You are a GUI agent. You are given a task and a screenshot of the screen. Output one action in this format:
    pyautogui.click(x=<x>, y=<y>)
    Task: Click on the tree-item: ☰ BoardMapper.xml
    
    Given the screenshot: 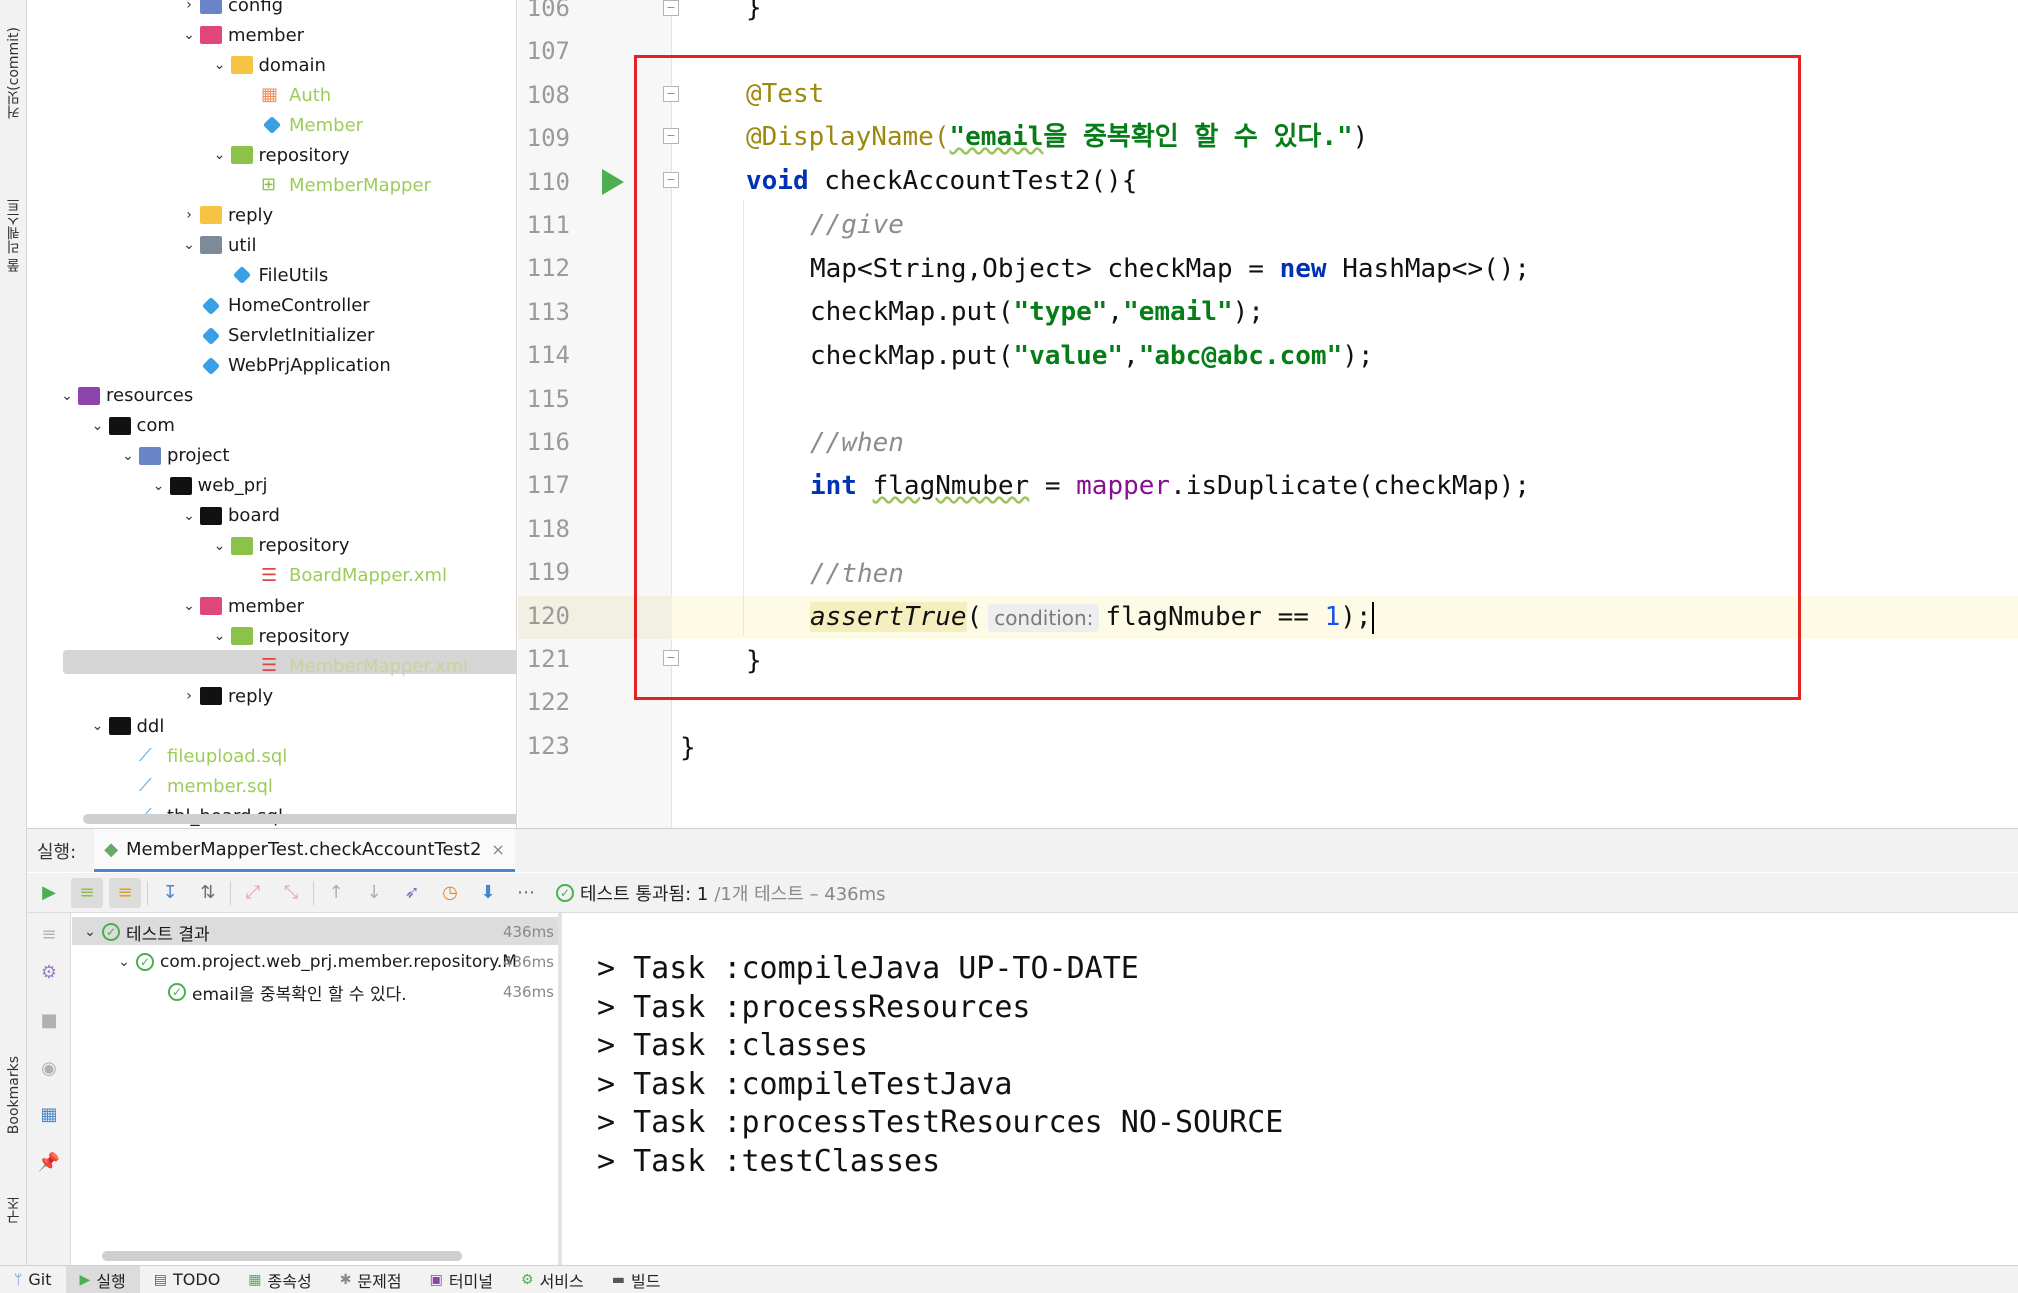 What is the action you would take?
    pyautogui.click(x=343, y=576)
    